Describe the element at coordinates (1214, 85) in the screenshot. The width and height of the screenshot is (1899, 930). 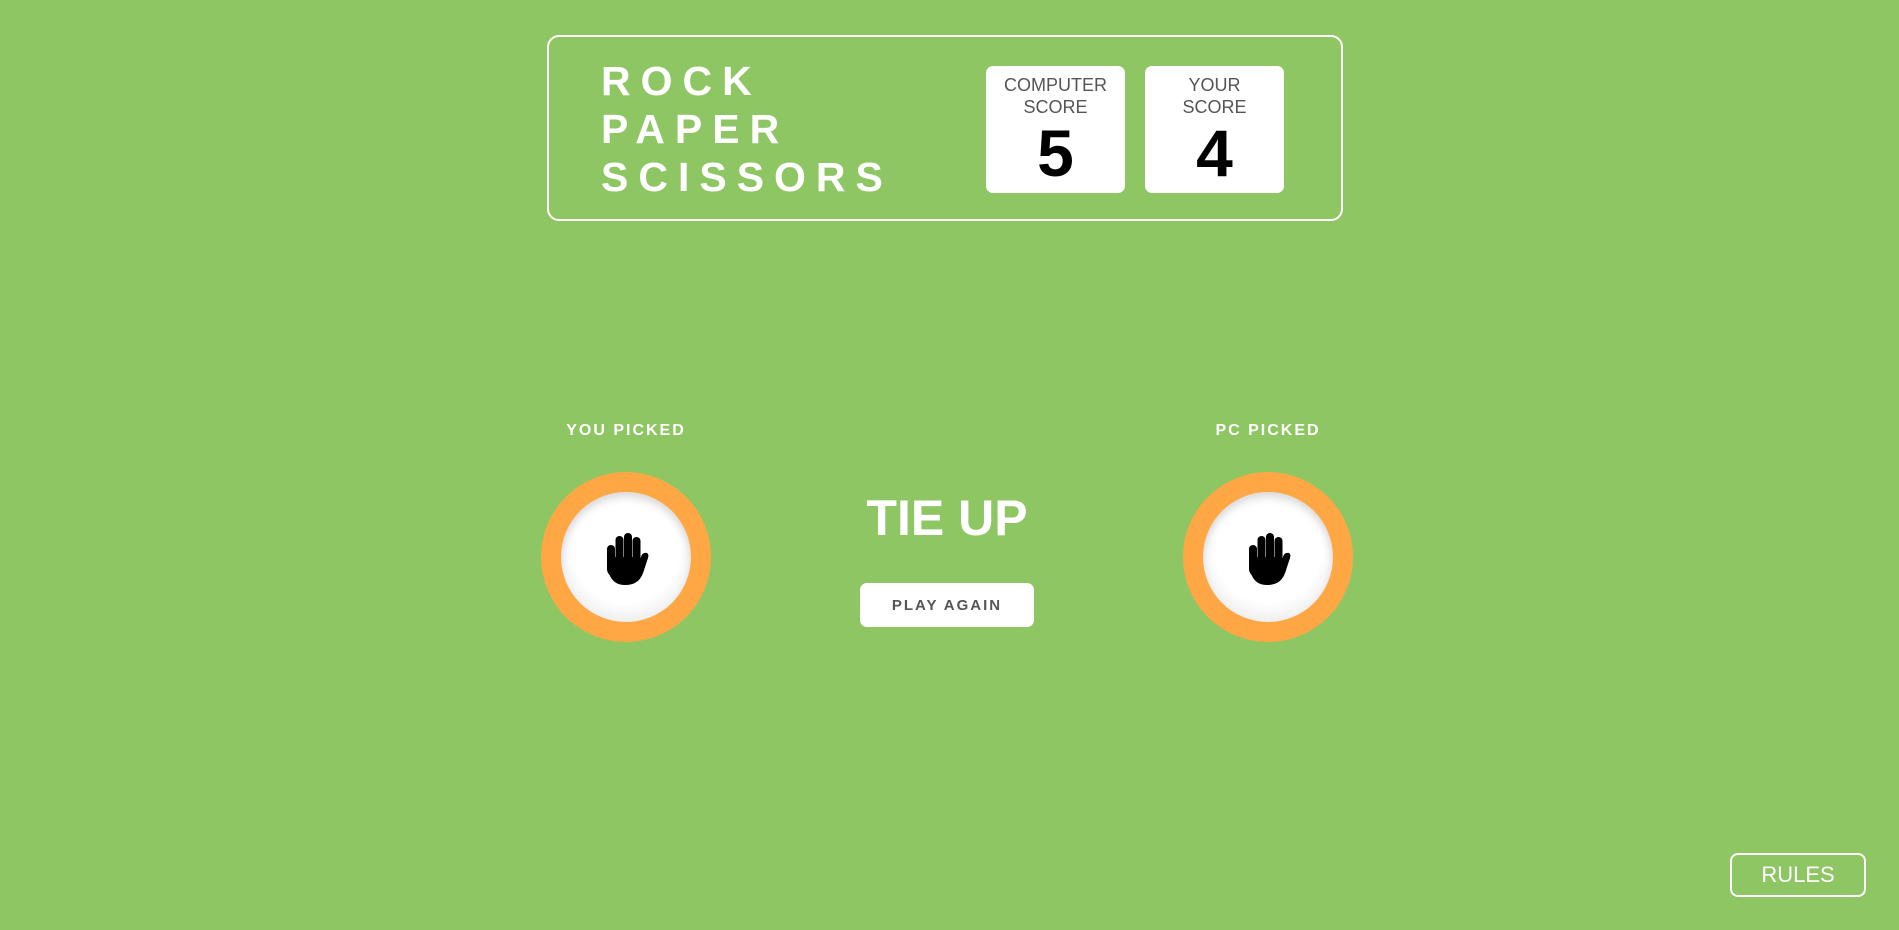
I see `your-score-label-line1: YOUR` at that location.